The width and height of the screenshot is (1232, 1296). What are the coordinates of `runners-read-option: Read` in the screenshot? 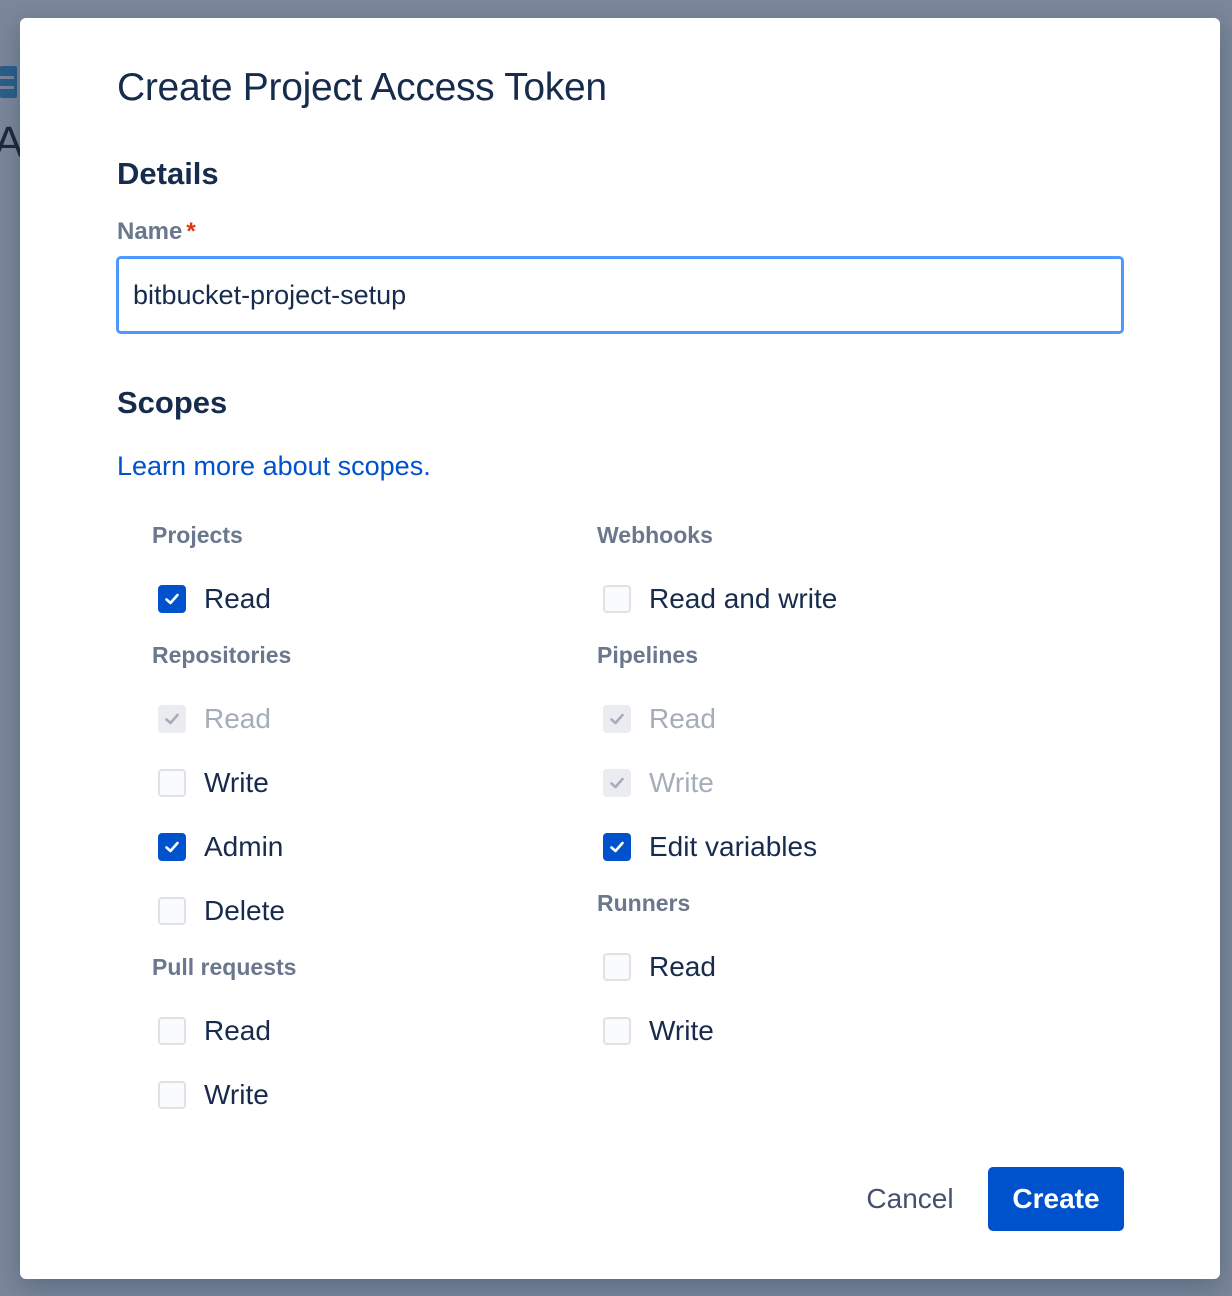 It's located at (659, 967).